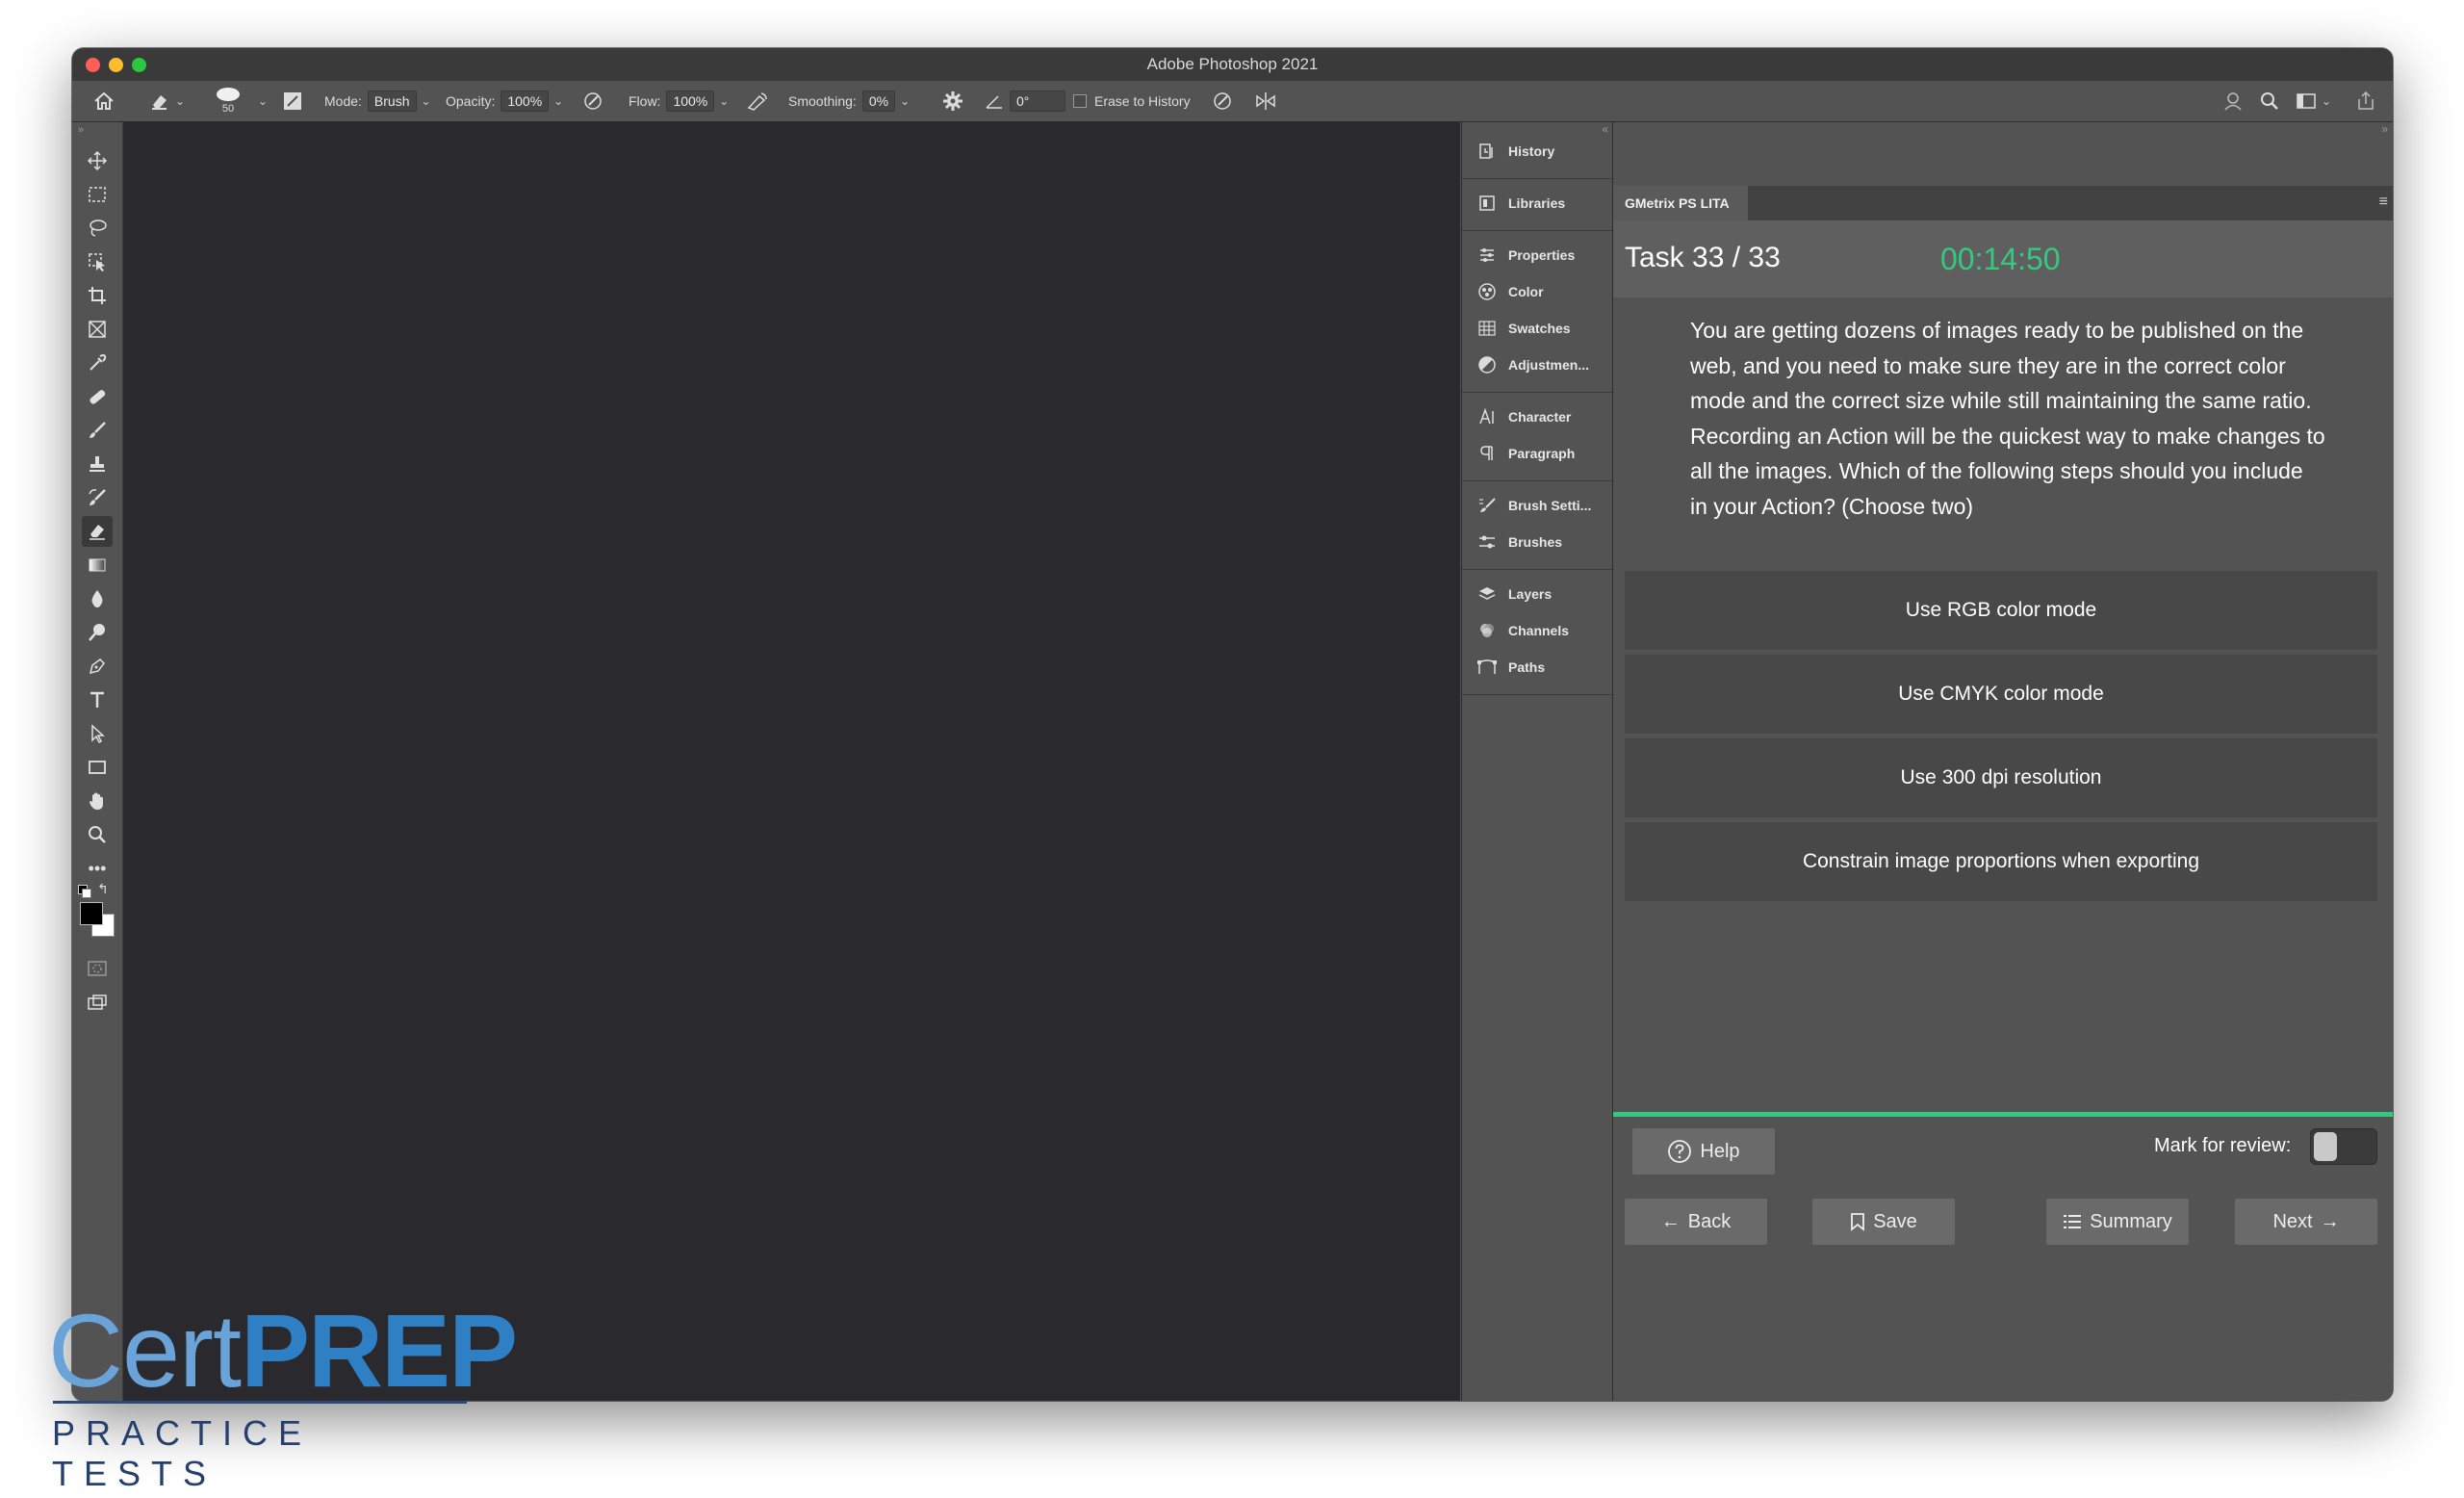  What do you see at coordinates (97, 329) in the screenshot?
I see `frame-tool-icon` at bounding box center [97, 329].